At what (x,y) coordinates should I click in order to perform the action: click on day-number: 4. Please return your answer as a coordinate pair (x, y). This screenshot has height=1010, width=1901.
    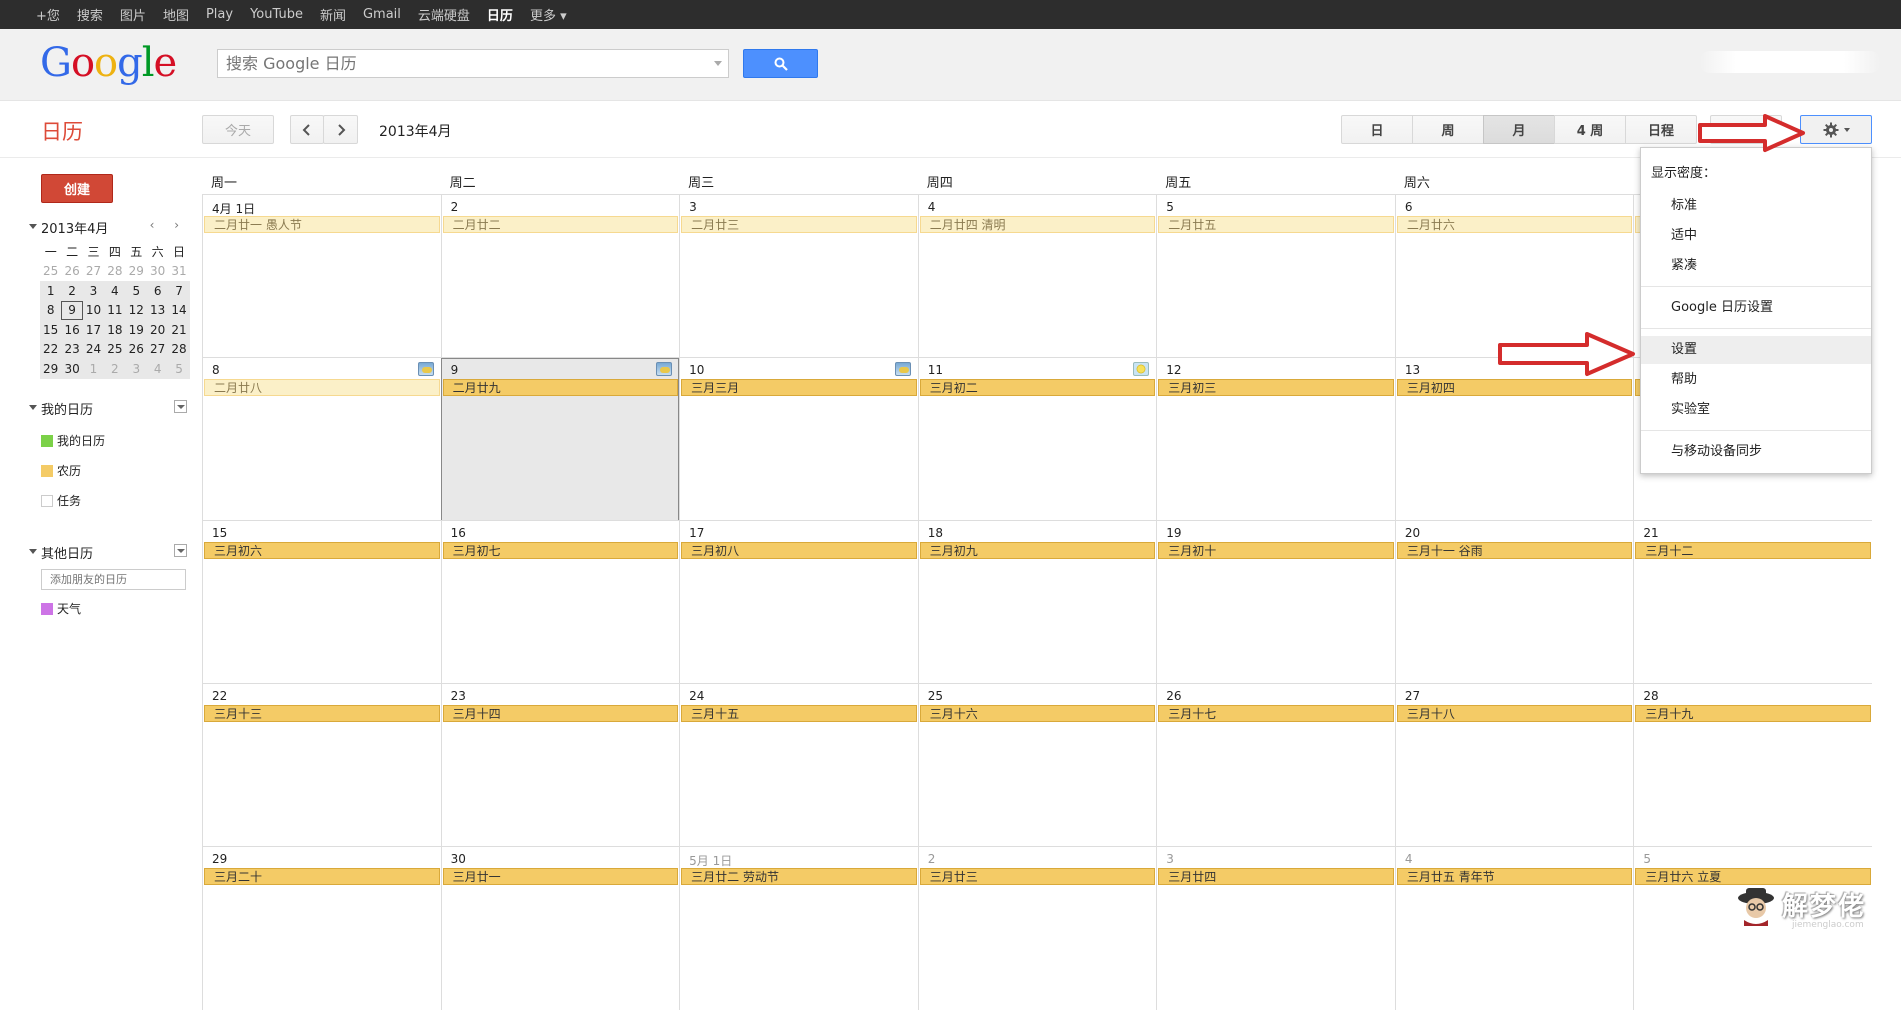
    Looking at the image, I should click on (1409, 859).